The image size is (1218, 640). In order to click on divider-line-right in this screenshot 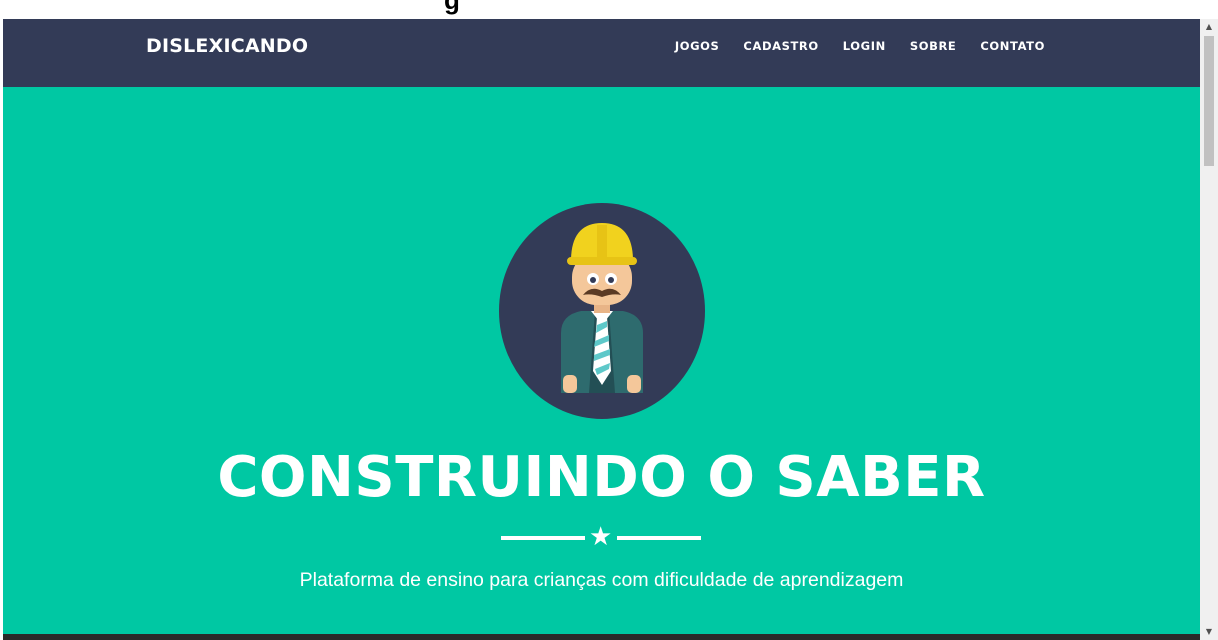, I will do `click(659, 538)`.